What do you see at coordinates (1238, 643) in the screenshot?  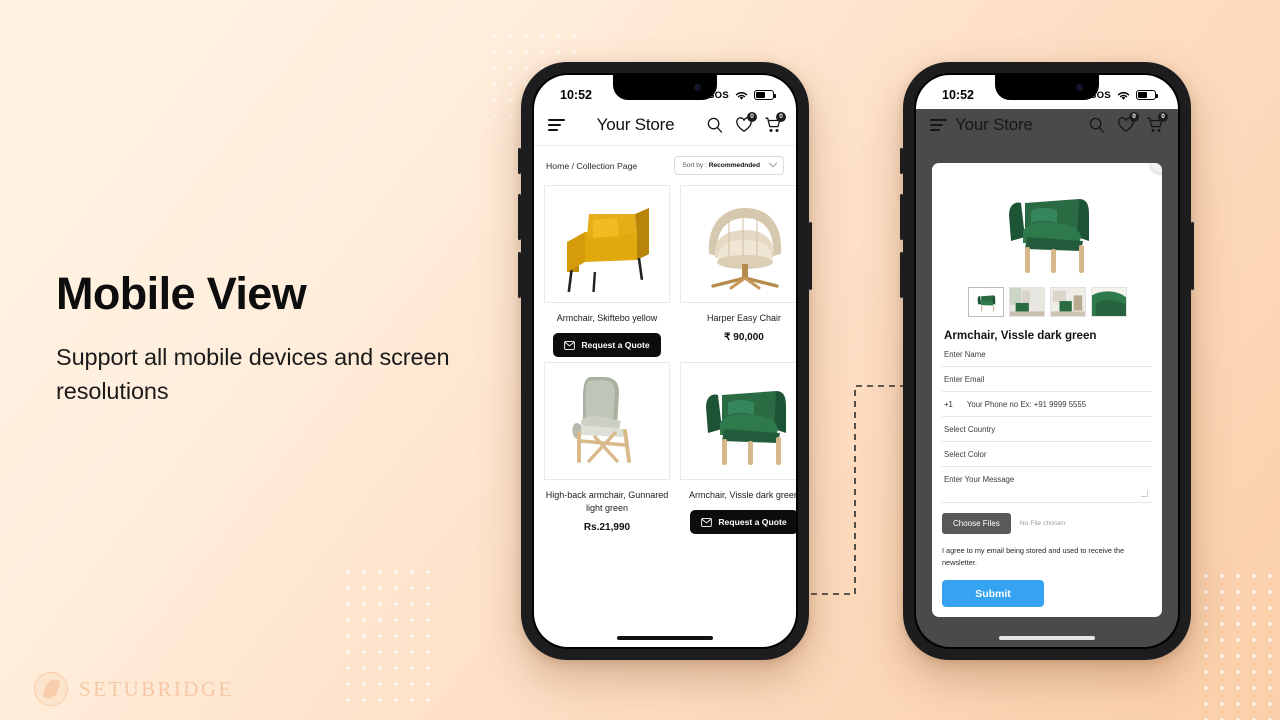 I see `dot-grid-bottom-right` at bounding box center [1238, 643].